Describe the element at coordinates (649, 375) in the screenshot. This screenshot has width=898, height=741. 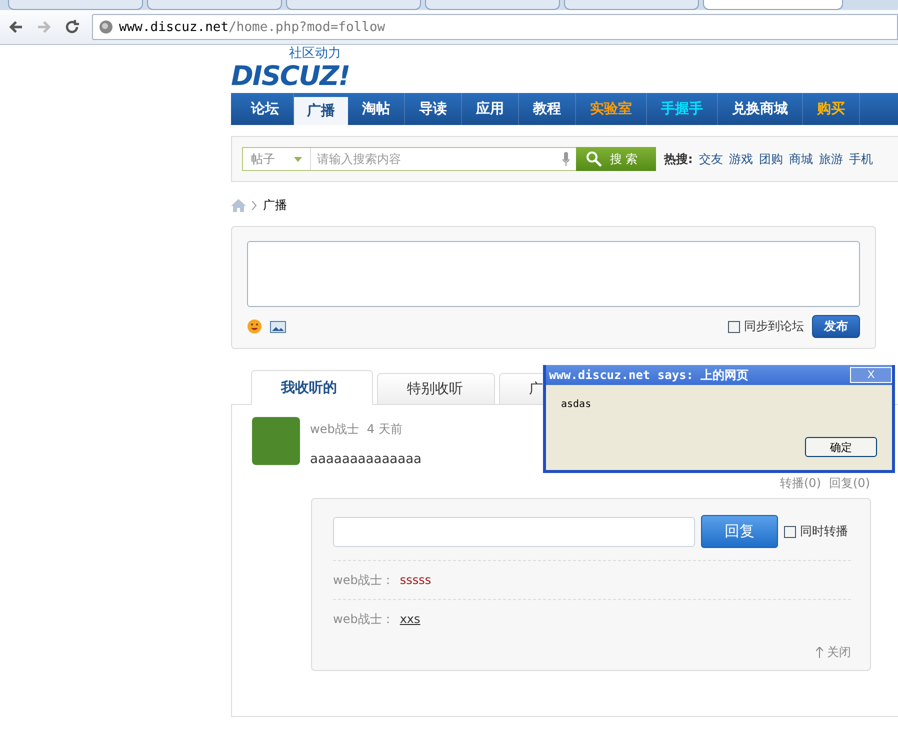
I see `dialog-title: www.discuz.net says: 上的网页` at that location.